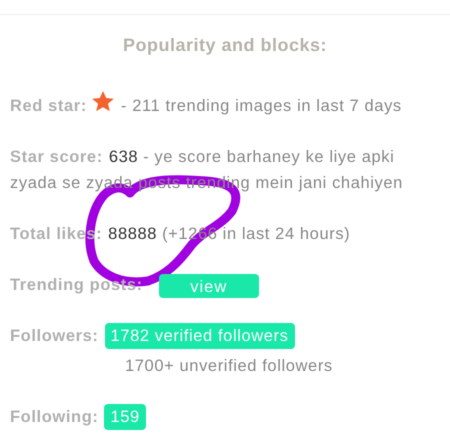  Describe the element at coordinates (76, 285) in the screenshot. I see `row-label: Trending posts:` at that location.